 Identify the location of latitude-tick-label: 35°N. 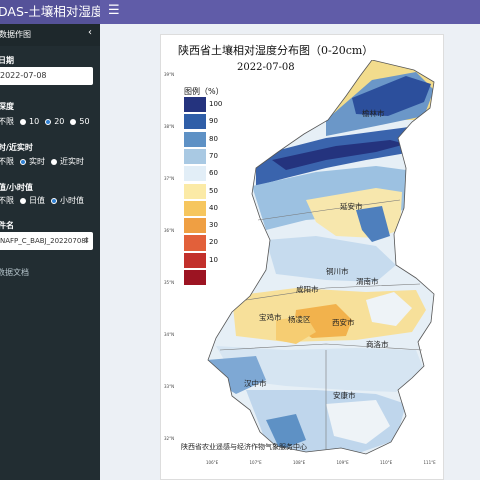
(169, 282).